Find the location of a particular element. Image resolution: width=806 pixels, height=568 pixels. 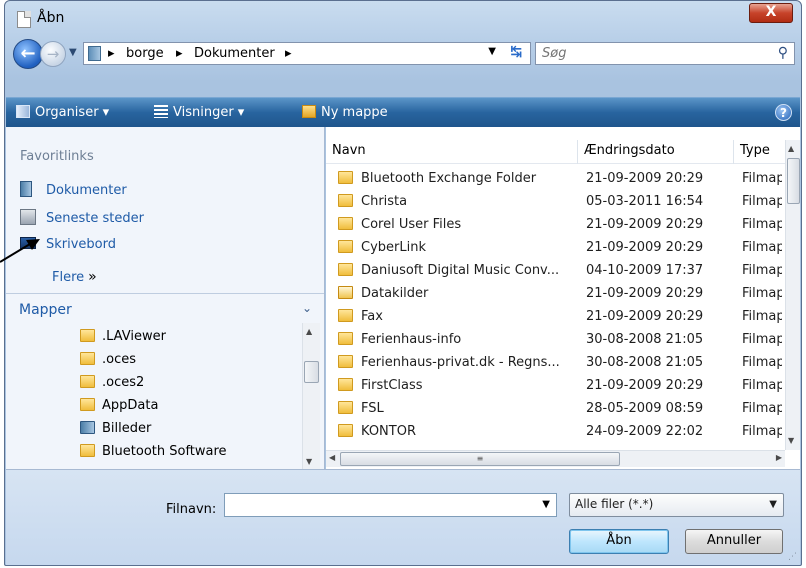

recent-pages-dropdown-icon: ▼ is located at coordinates (73, 52).